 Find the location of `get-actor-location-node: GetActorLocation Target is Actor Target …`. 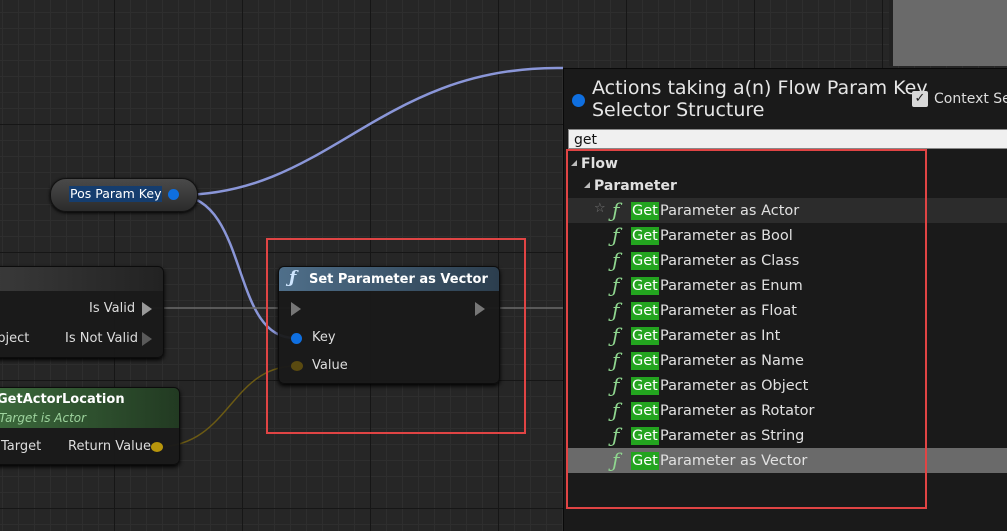

get-actor-location-node: GetActorLocation Target is Actor Target … is located at coordinates (90, 426).